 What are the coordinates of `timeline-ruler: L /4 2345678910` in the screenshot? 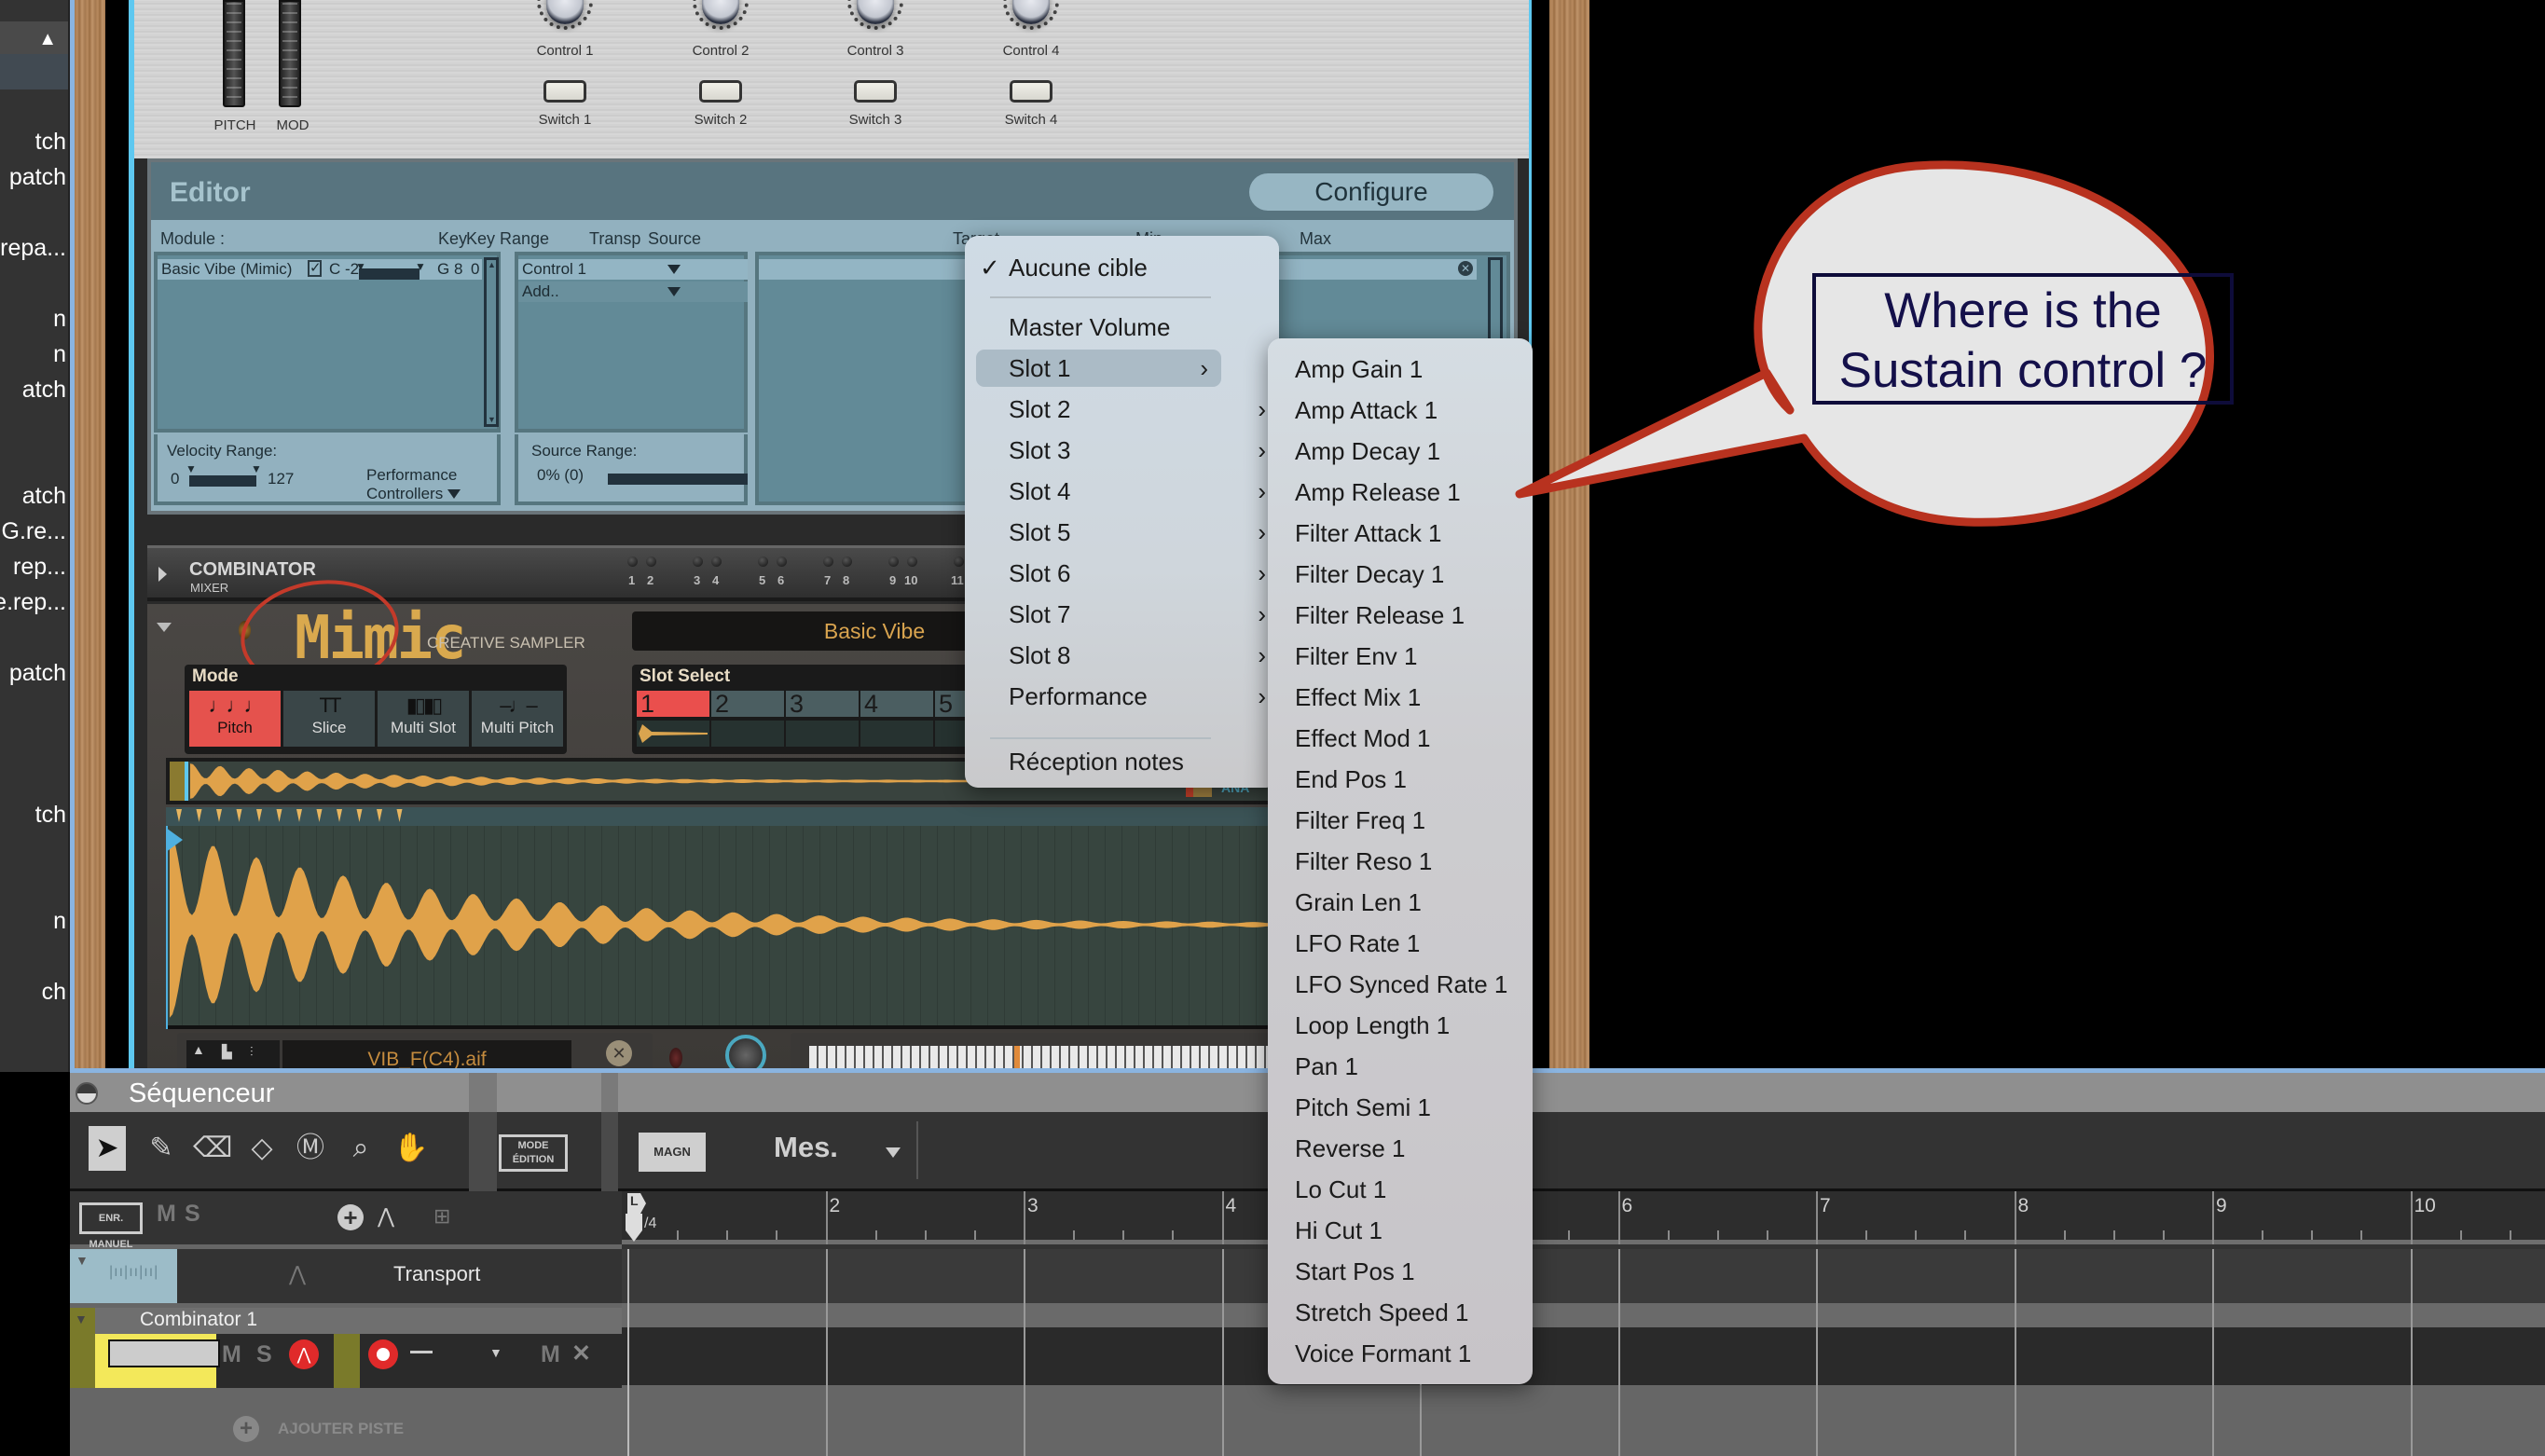 It's located at (1583, 1217).